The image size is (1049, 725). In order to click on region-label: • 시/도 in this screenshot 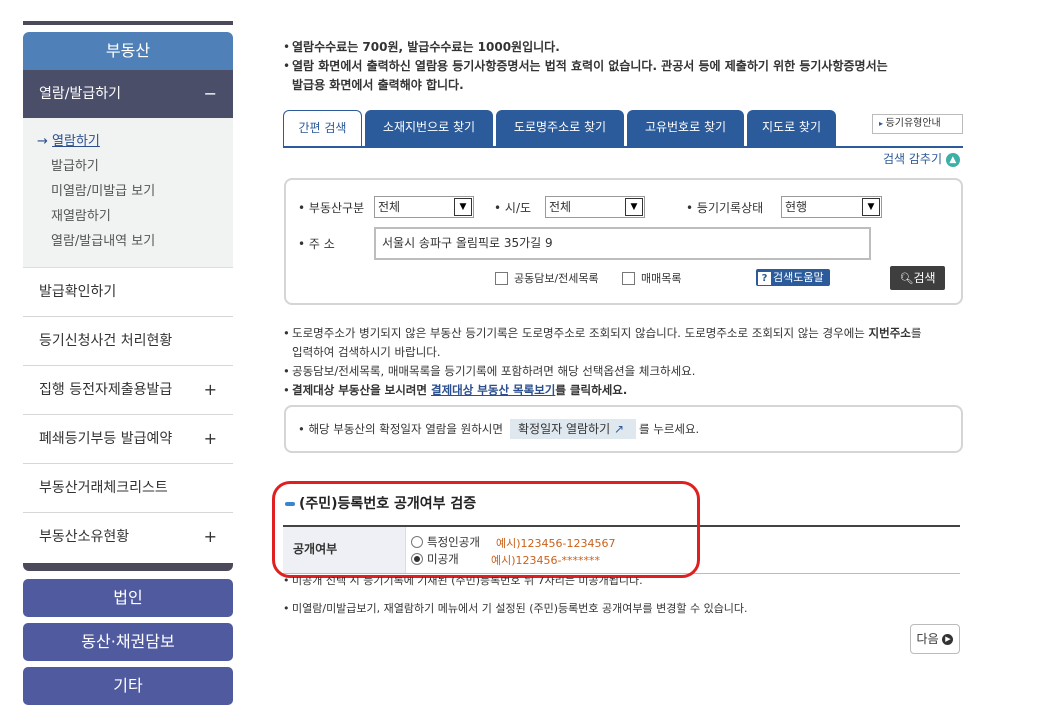, I will do `click(513, 208)`.